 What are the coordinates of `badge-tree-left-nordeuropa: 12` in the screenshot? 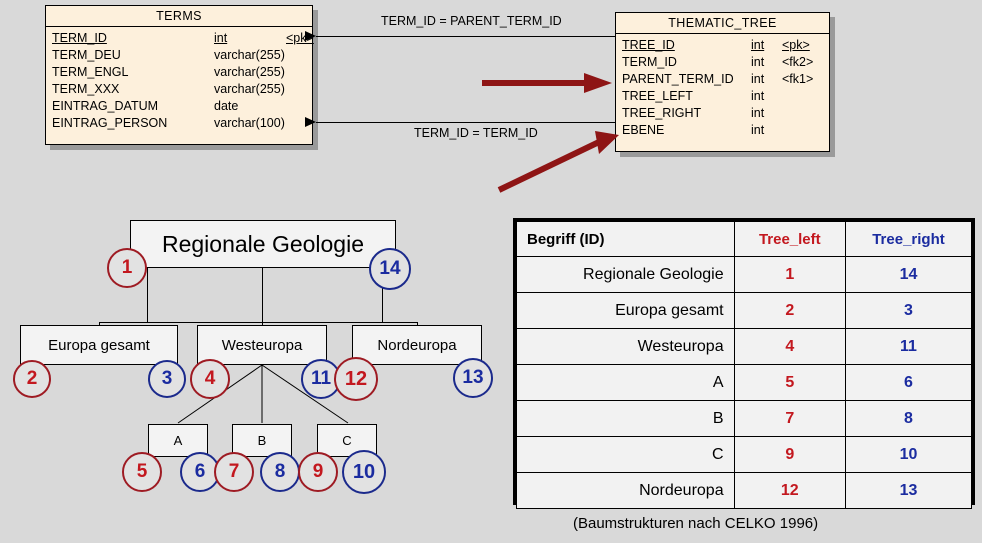 It's located at (356, 379).